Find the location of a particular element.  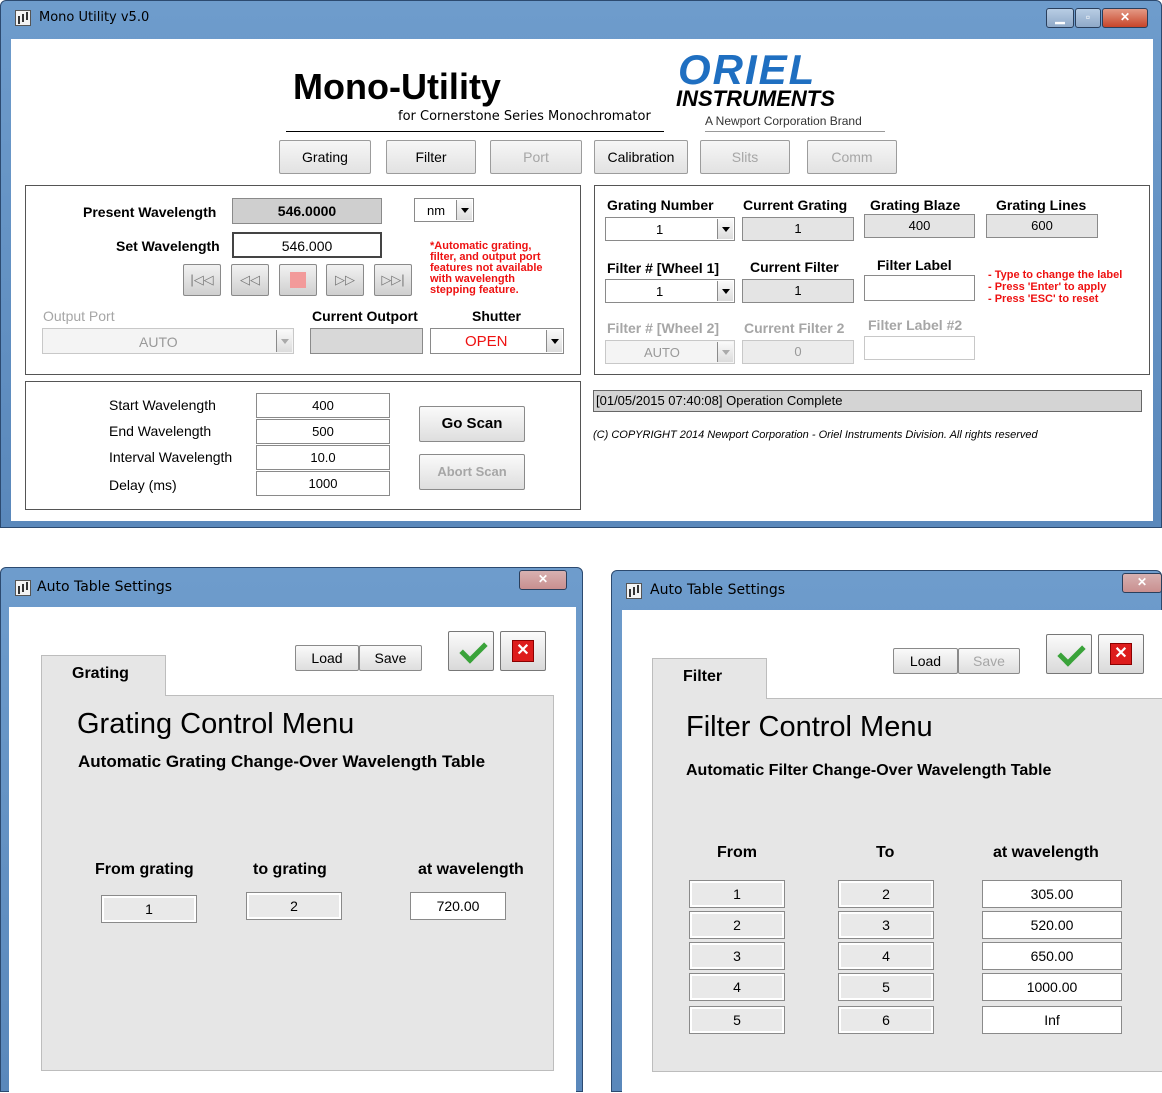

filter-label-hint-2: - Press 'Enter' to apply is located at coordinates (1047, 287).